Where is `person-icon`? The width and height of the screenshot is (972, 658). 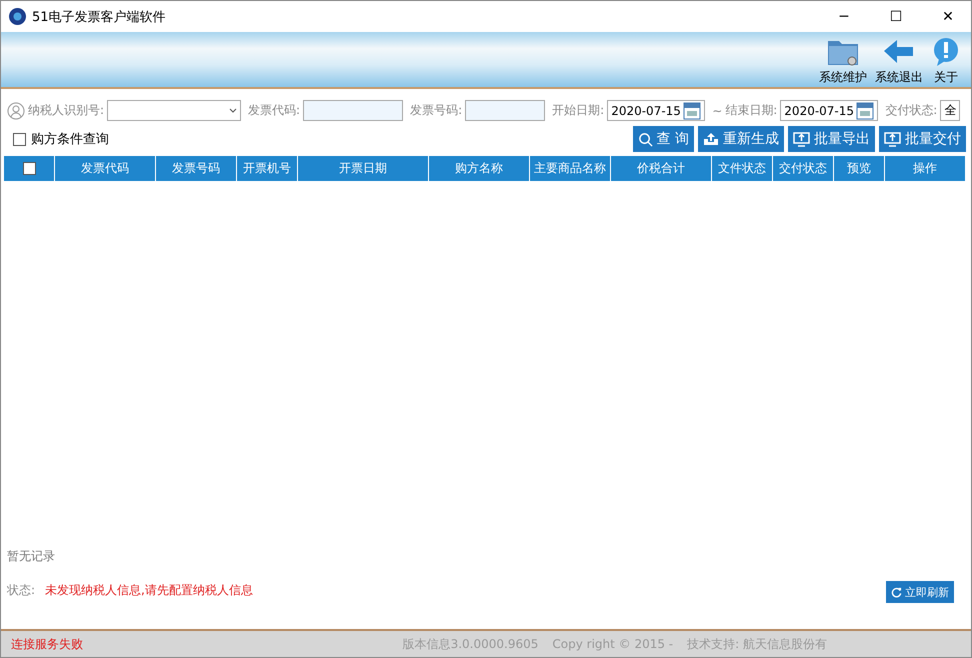 person-icon is located at coordinates (16, 111).